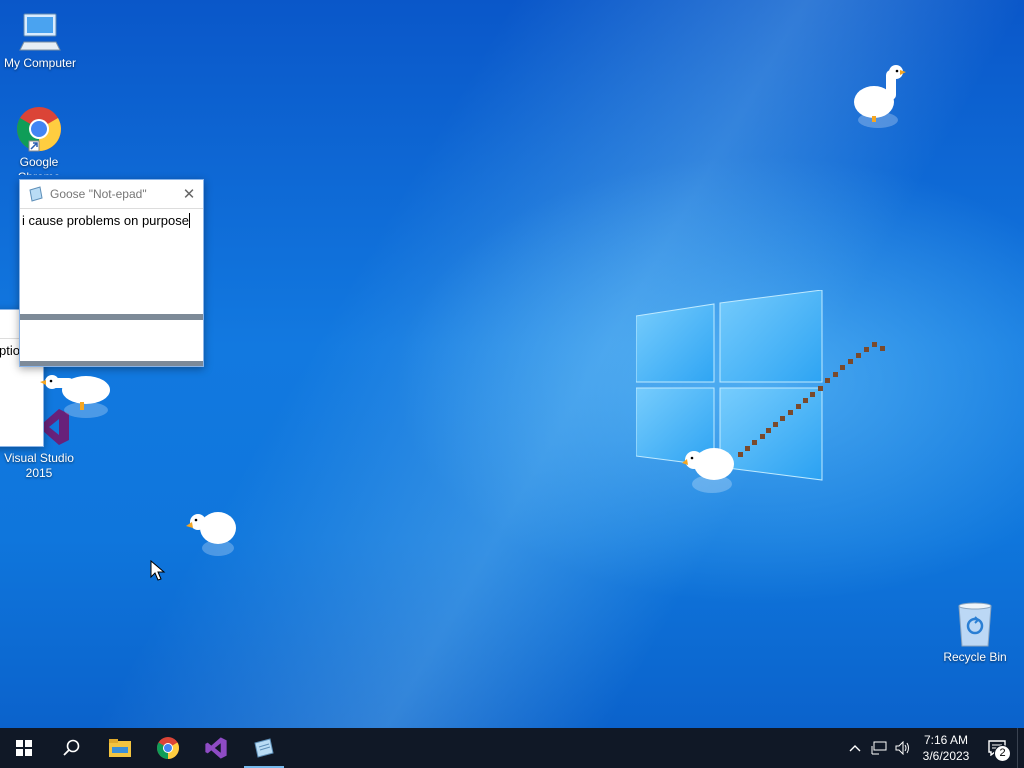  I want to click on chevron-up-icon, so click(855, 748).